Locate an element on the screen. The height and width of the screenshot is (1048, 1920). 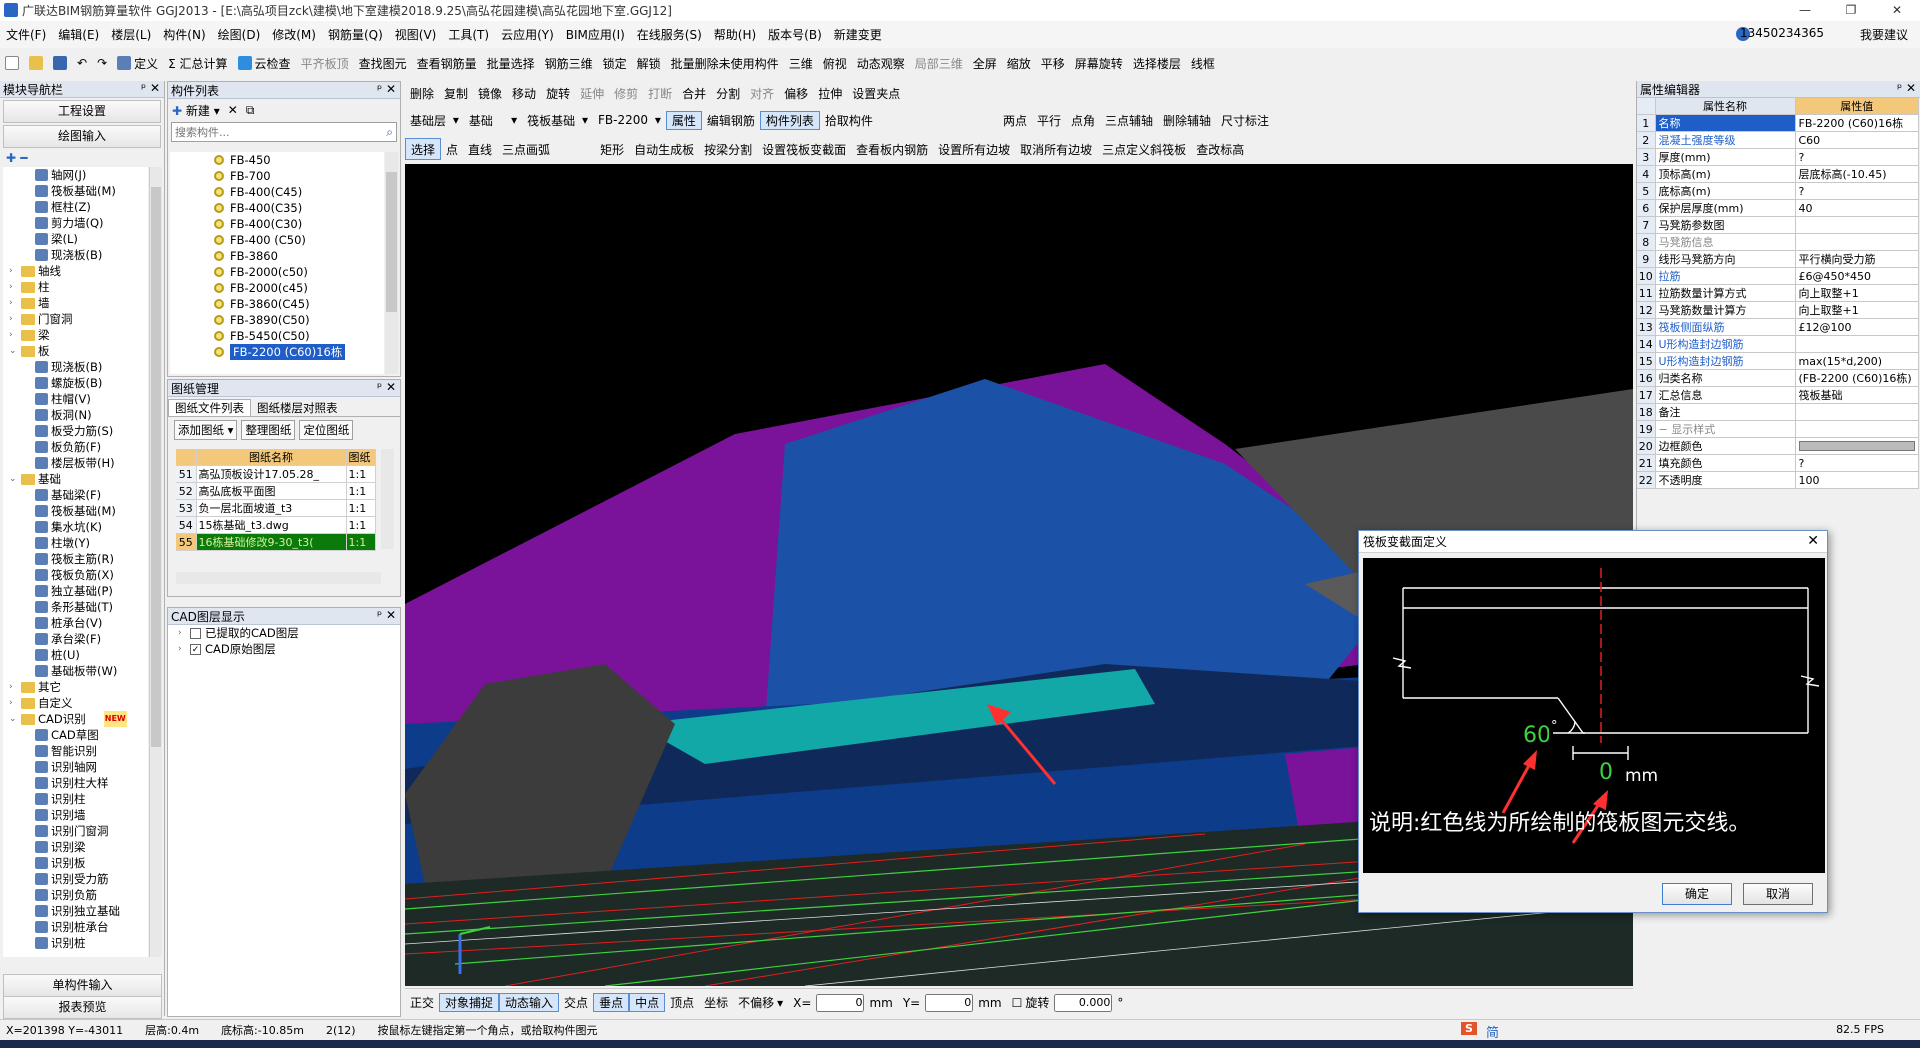
nav-tree-item: 独立基础(P) is located at coordinates (75, 591).